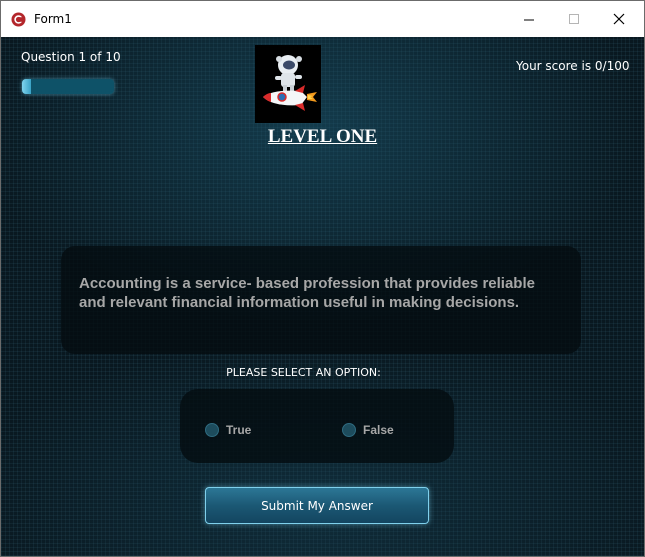 Image resolution: width=645 pixels, height=557 pixels. What do you see at coordinates (27, 86) in the screenshot?
I see `progress-fill` at bounding box center [27, 86].